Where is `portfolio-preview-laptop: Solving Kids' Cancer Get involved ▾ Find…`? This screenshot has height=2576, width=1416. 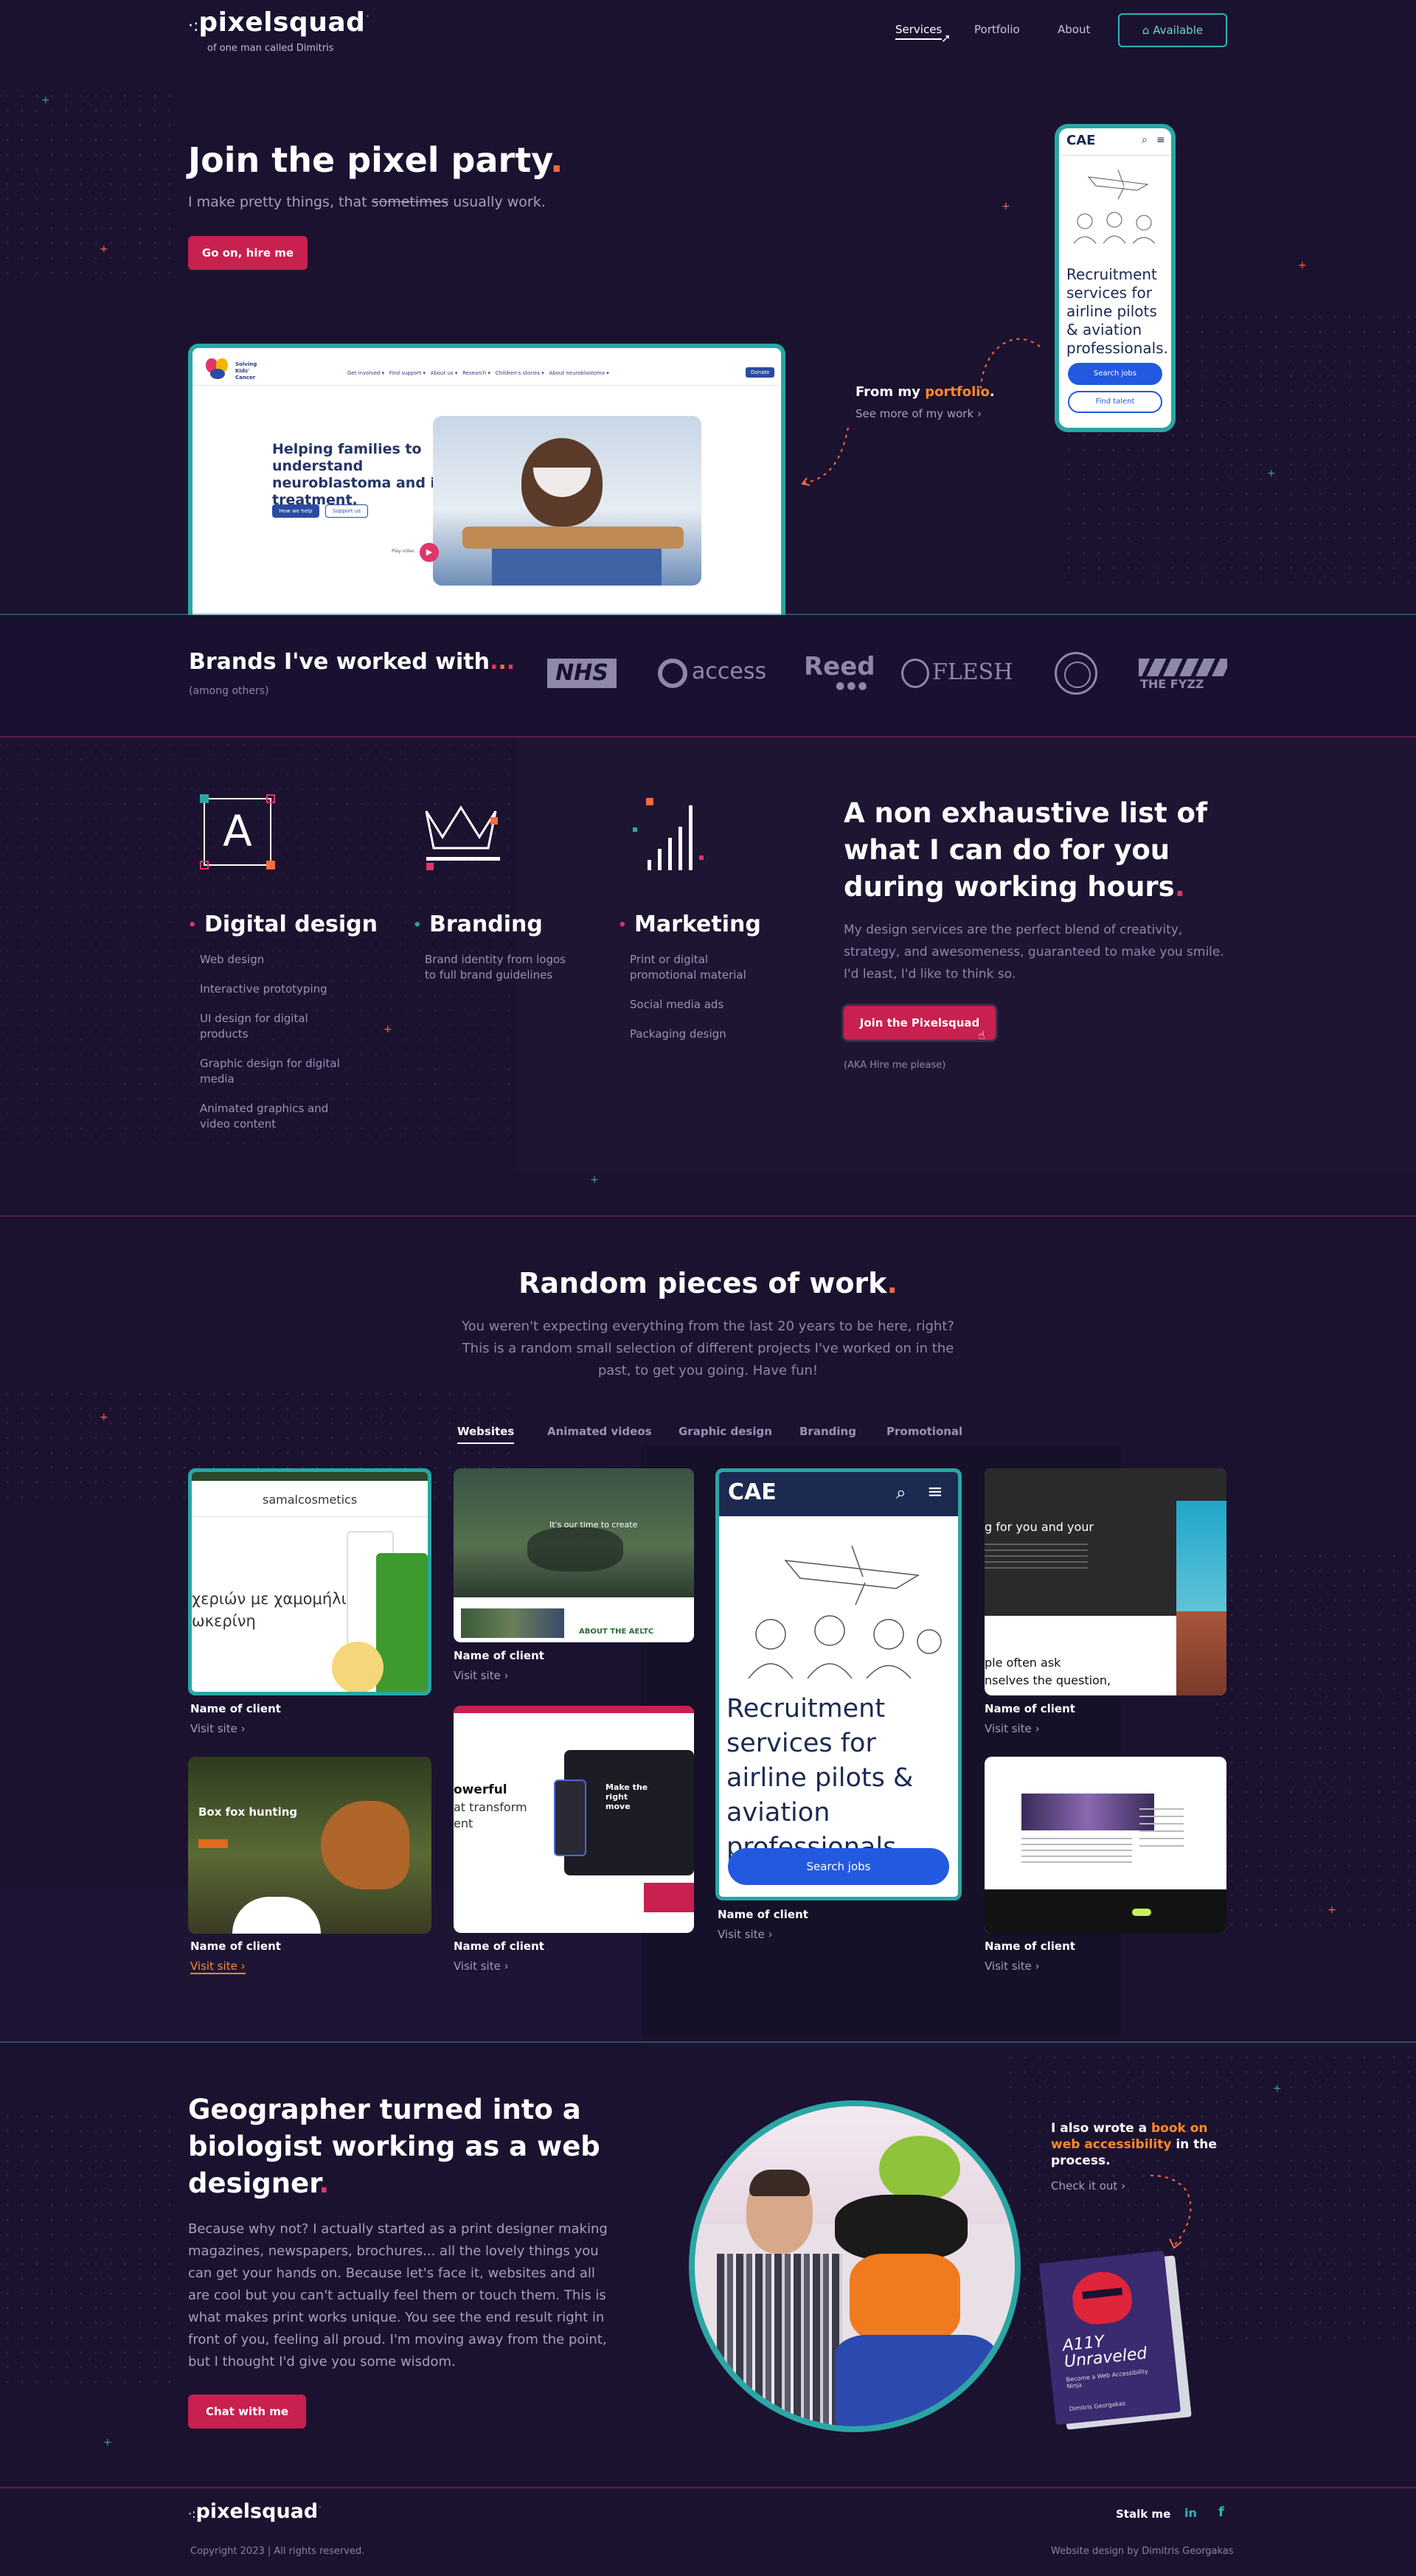 portfolio-preview-laptop: Solving Kids' Cancer Get involved ▾ Find… is located at coordinates (487, 483).